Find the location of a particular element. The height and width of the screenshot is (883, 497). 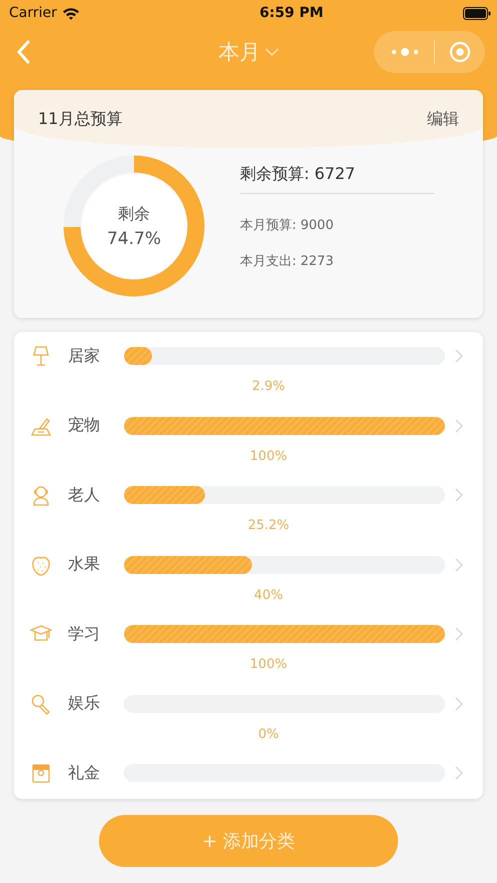

category-percent: 2.9% is located at coordinates (269, 386).